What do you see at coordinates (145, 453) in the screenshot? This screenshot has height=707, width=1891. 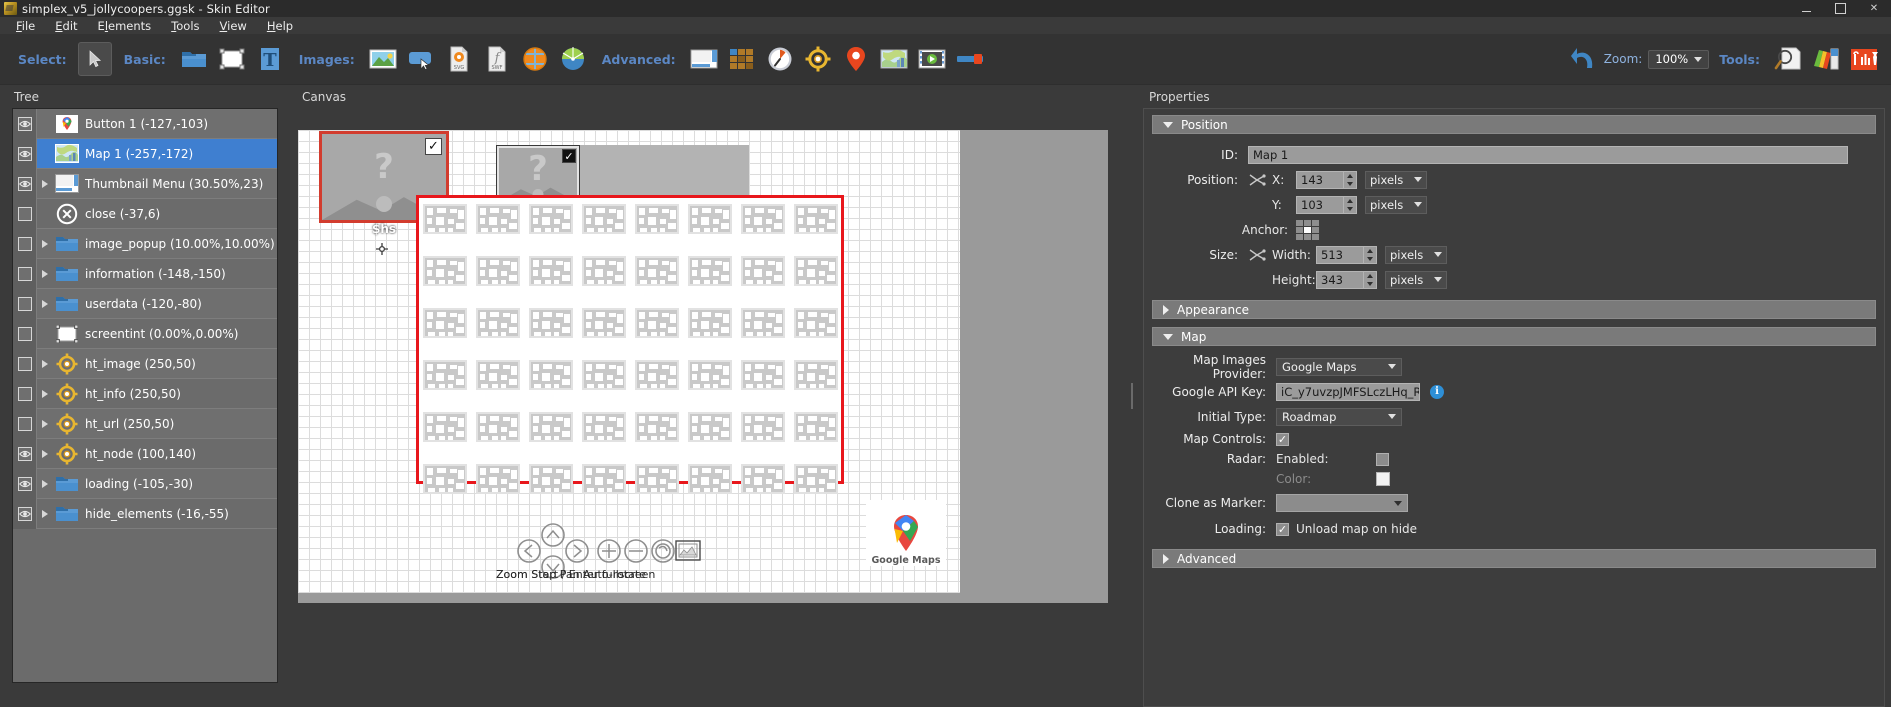 I see `tree-item-ht_node: ht_node (100,140)` at bounding box center [145, 453].